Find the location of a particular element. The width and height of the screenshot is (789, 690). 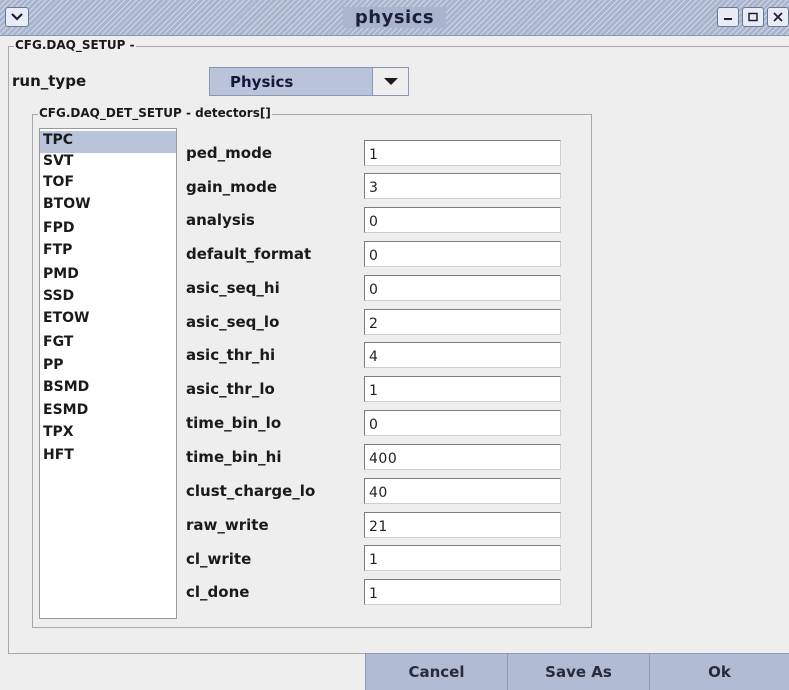

dropdown-arrow-icon is located at coordinates (390, 81).